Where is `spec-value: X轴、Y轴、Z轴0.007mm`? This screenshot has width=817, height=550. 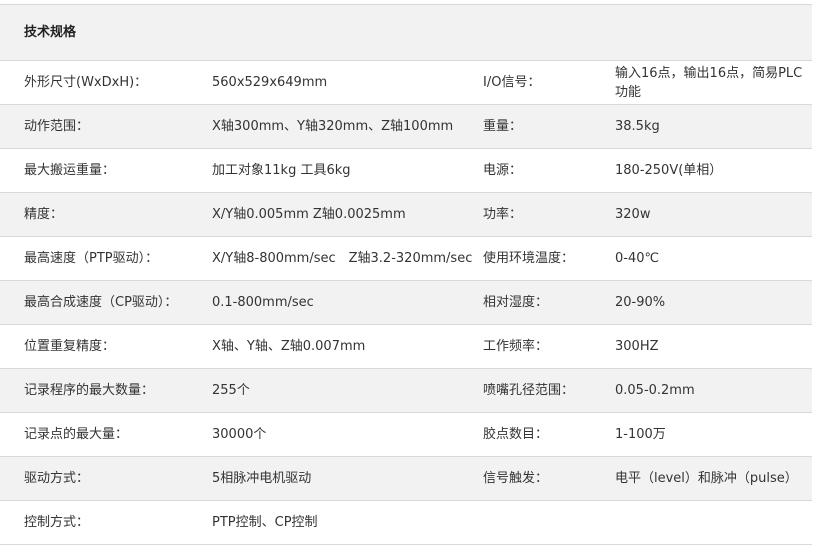 spec-value: X轴、Y轴、Z轴0.007mm is located at coordinates (347, 346).